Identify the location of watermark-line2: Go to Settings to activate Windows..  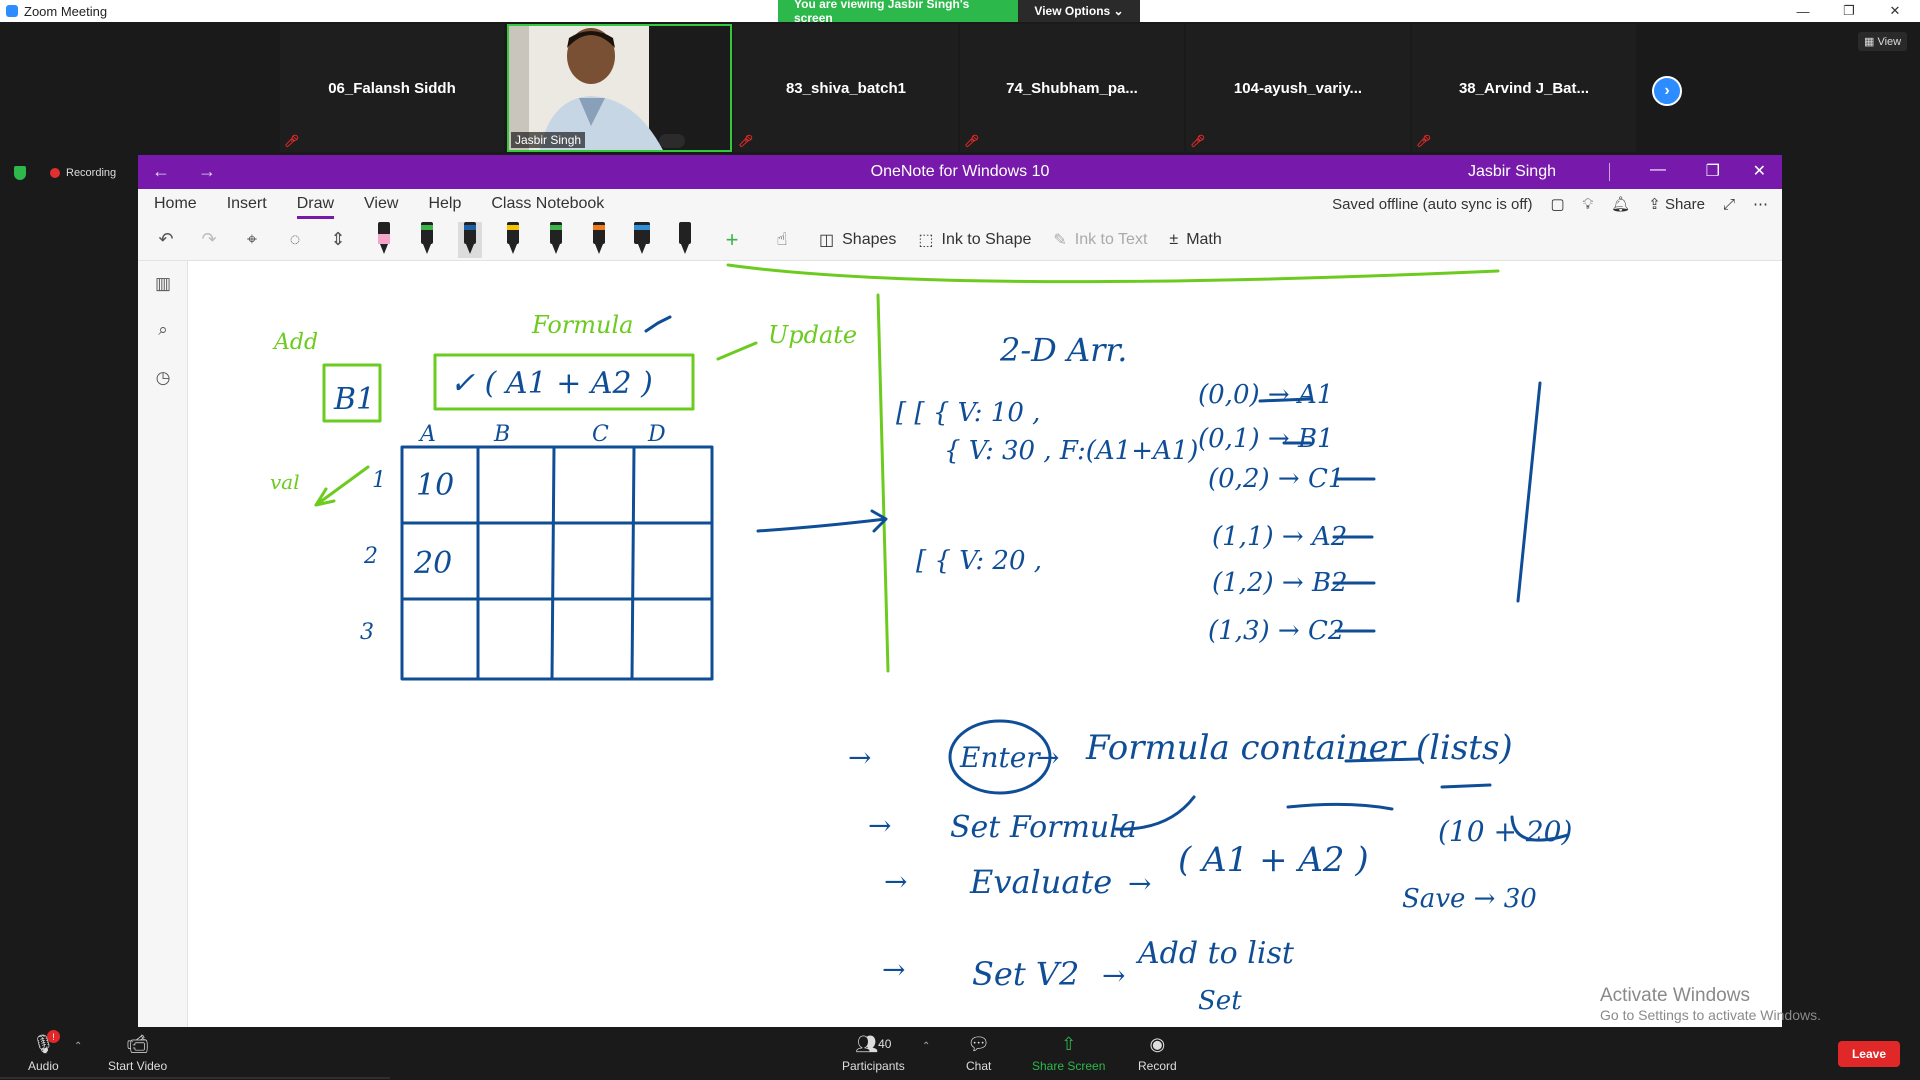
(1710, 1015).